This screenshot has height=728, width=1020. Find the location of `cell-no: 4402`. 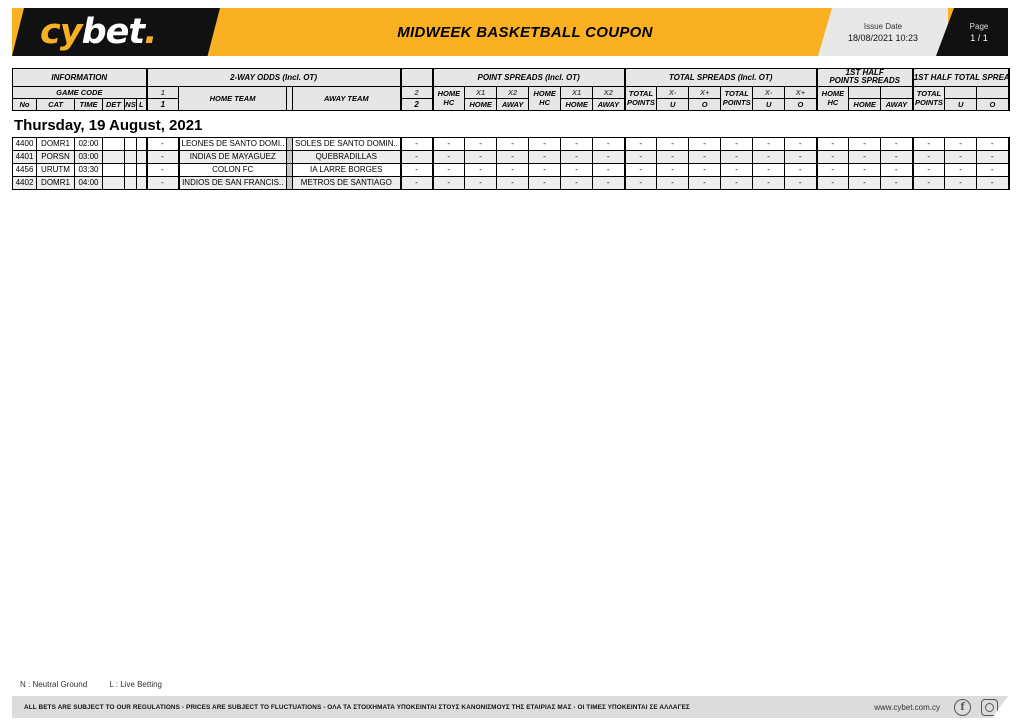

cell-no: 4402 is located at coordinates (24, 182).